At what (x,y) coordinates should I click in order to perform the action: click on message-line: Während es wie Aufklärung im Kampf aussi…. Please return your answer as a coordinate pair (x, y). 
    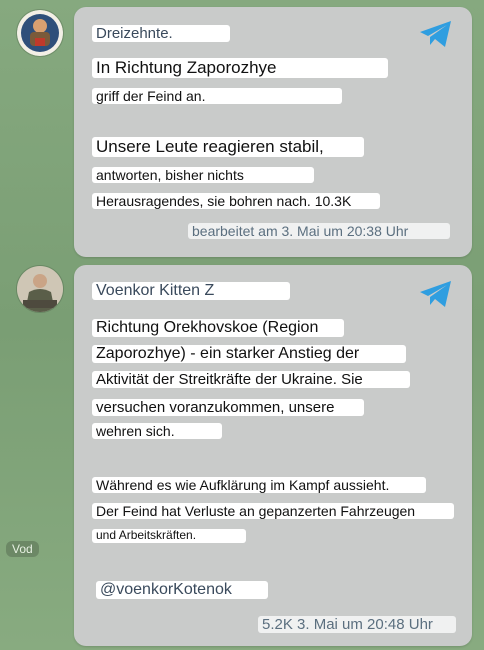
    Looking at the image, I should click on (259, 485).